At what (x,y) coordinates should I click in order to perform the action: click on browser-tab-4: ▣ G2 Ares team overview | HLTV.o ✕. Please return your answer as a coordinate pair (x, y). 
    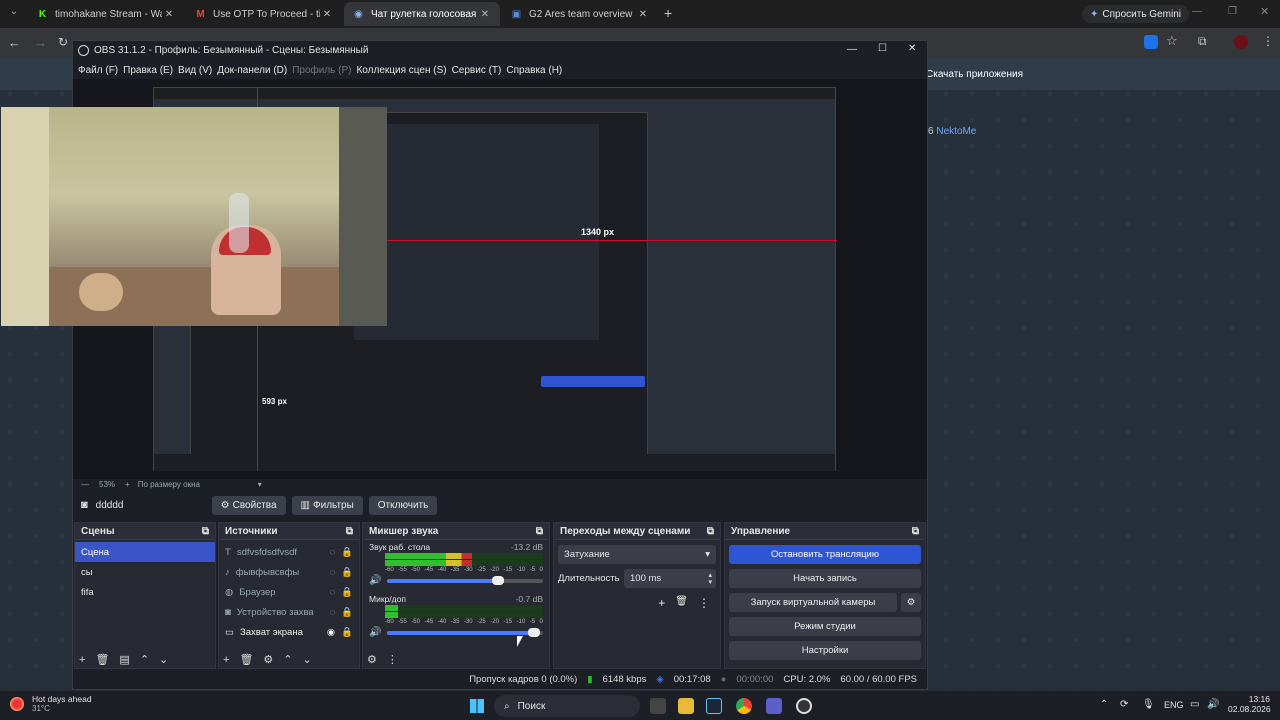
    Looking at the image, I should click on (580, 14).